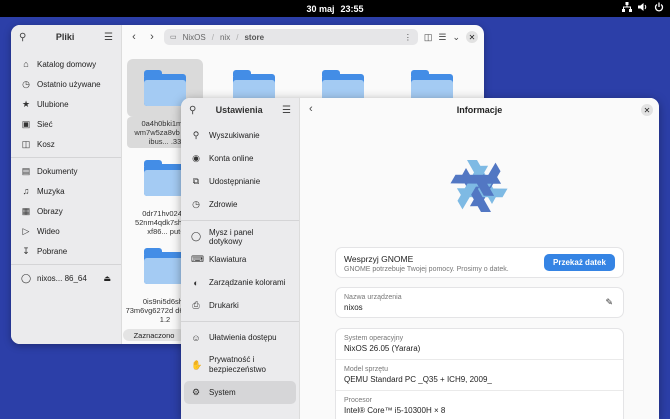 This screenshot has height=419, width=670. I want to click on sidebar-item-label: Udostępnianie, so click(235, 181).